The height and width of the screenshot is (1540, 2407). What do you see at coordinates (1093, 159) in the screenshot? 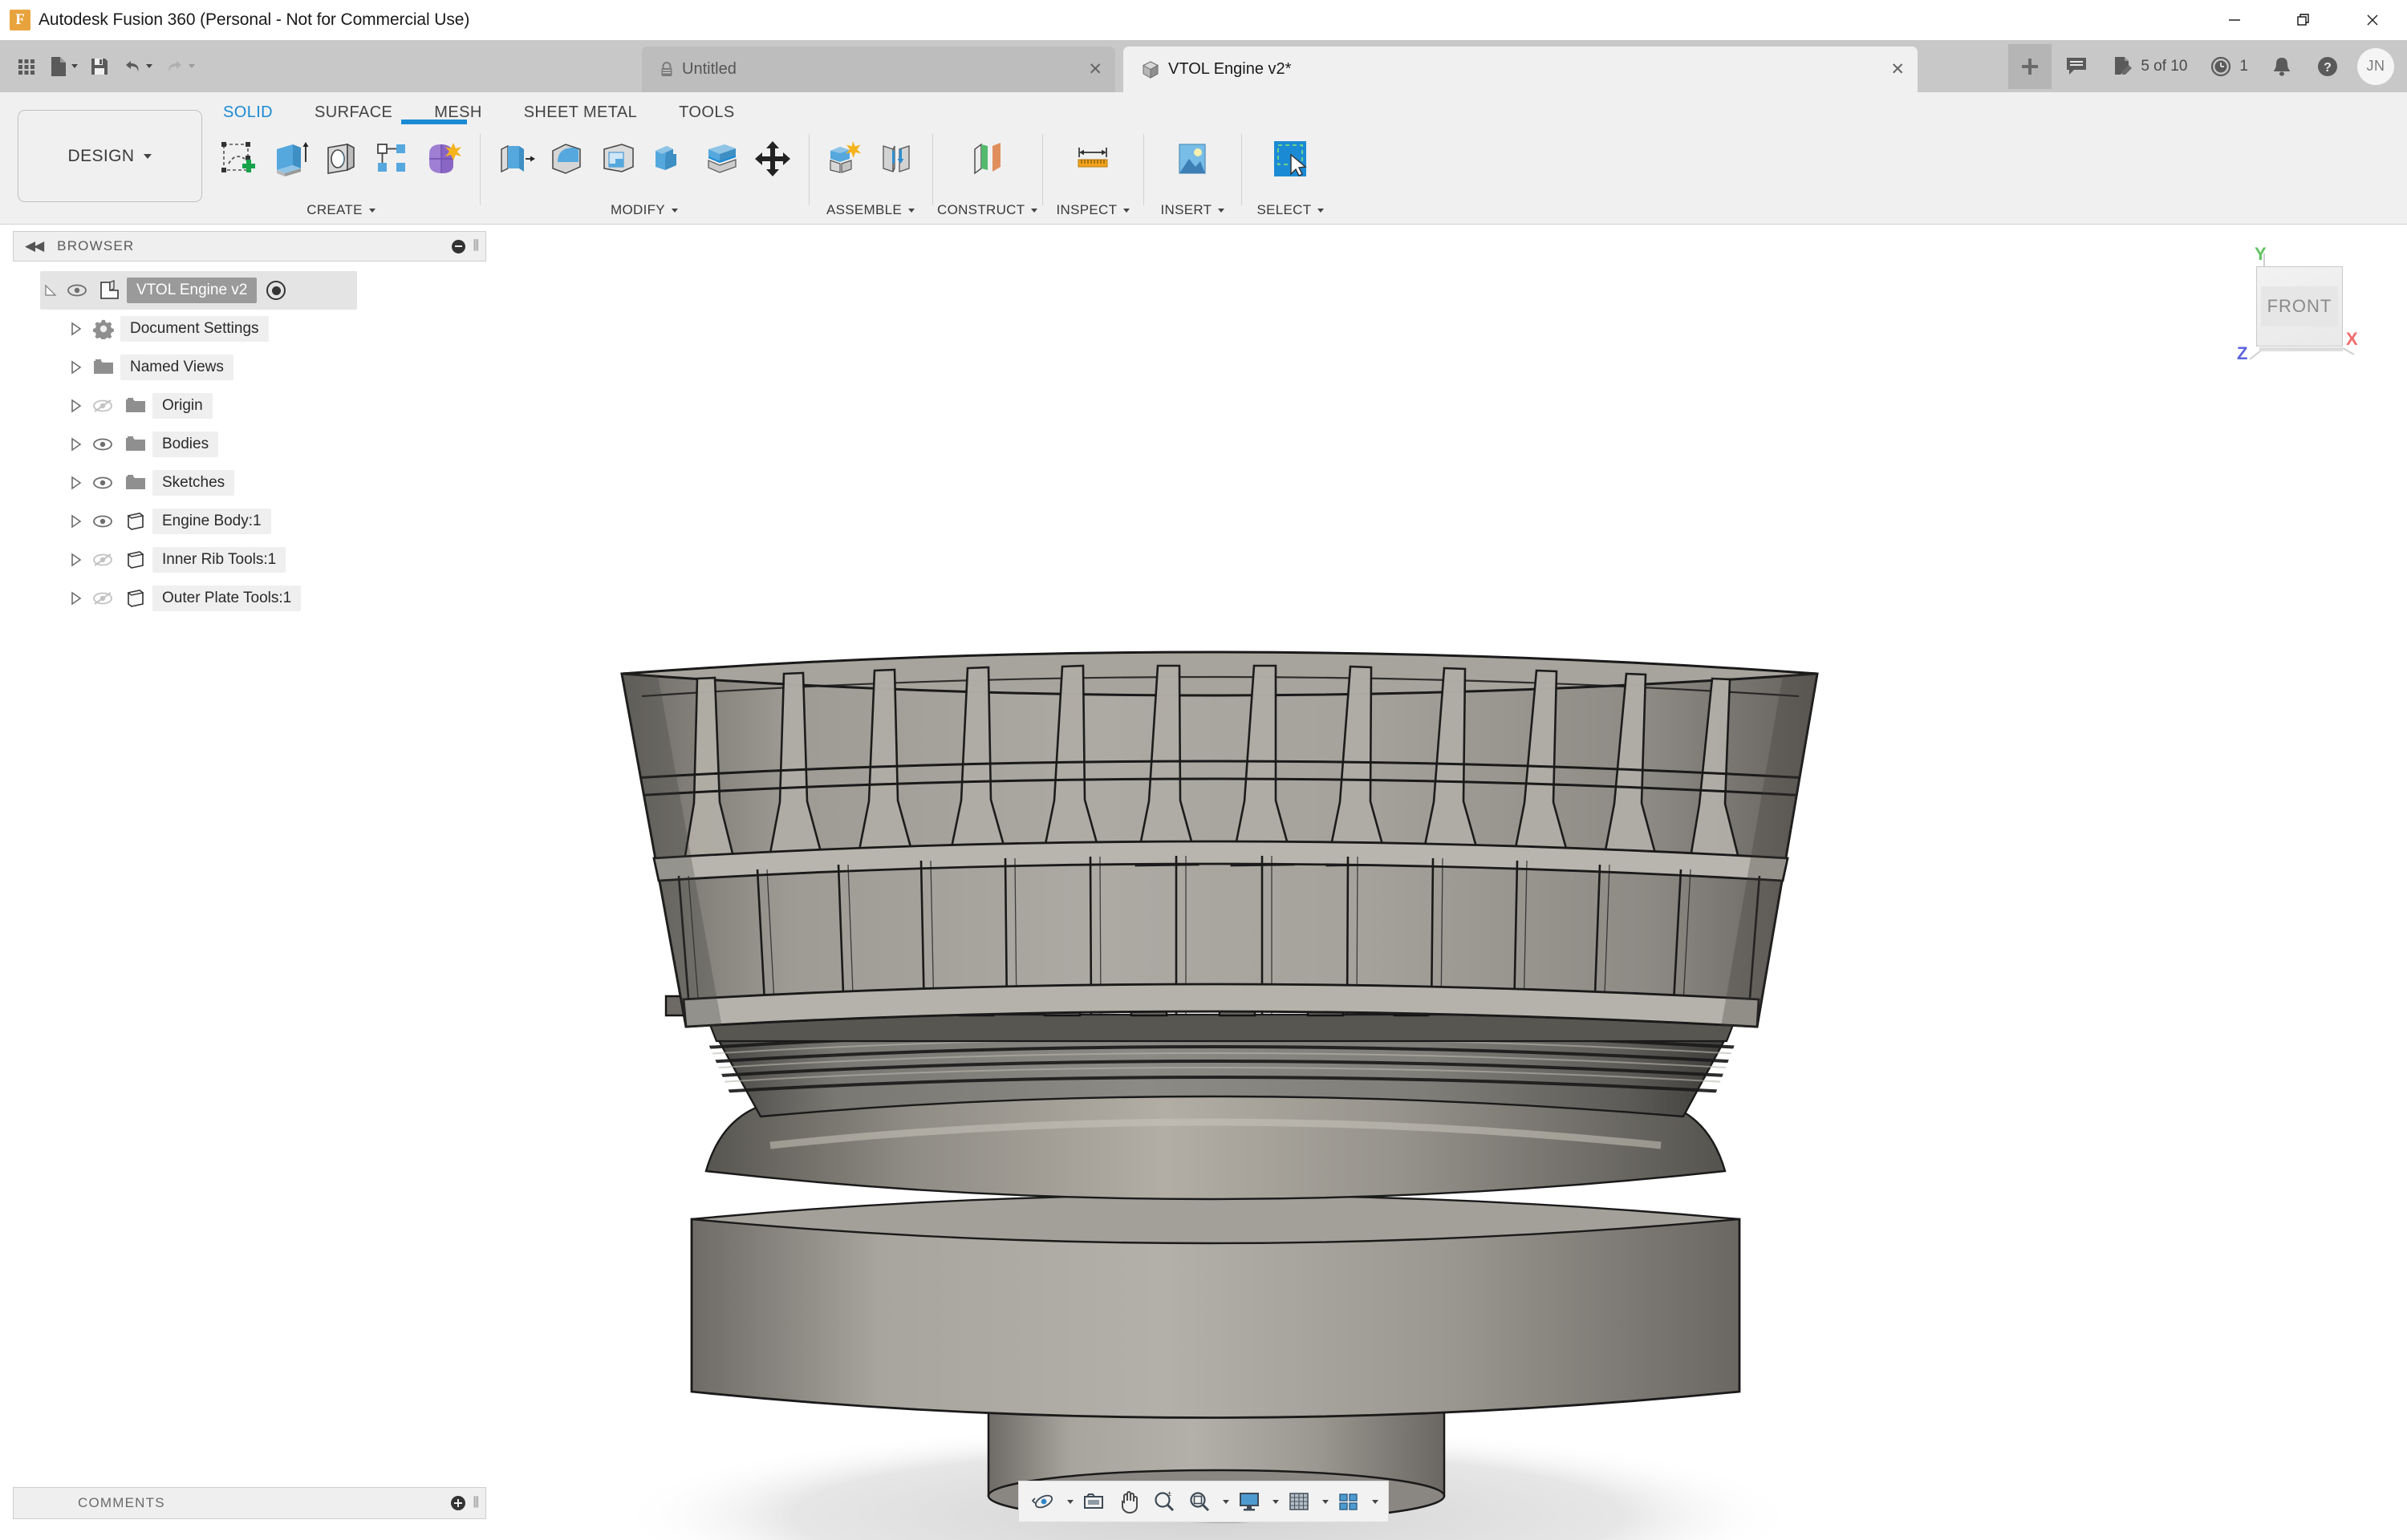
I see `measure-tool` at bounding box center [1093, 159].